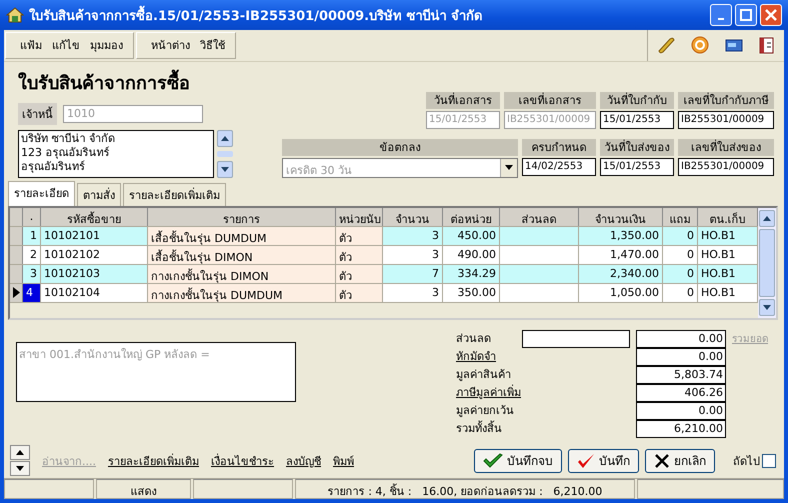 This screenshot has height=503, width=788. Describe the element at coordinates (471, 235) in the screenshot. I see `table-cell: 450.00` at that location.